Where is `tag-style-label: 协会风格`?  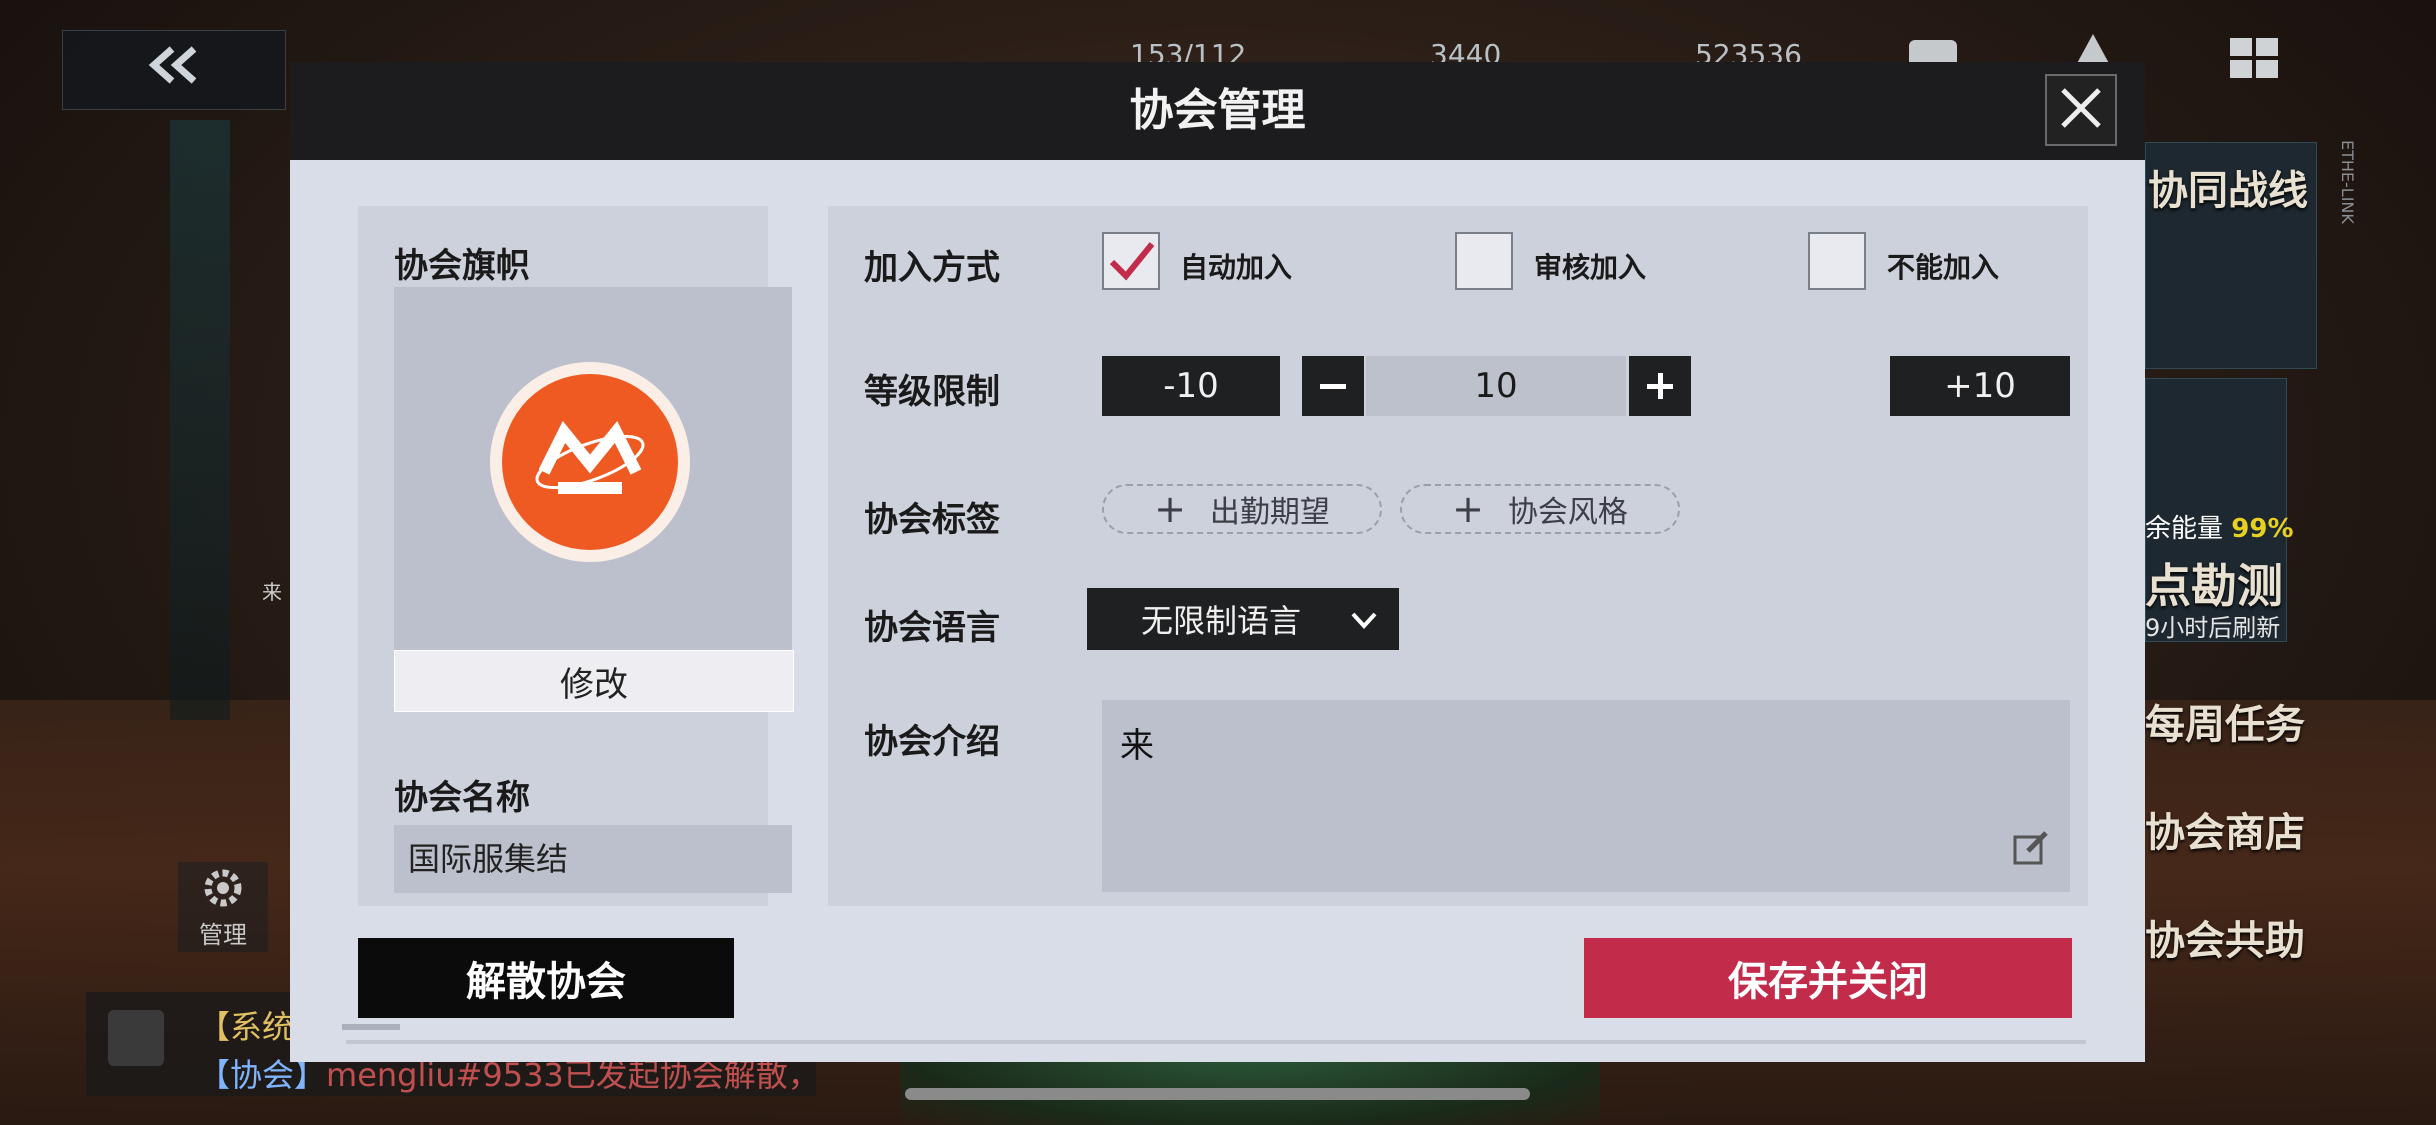 tag-style-label: 协会风格 is located at coordinates (1567, 512).